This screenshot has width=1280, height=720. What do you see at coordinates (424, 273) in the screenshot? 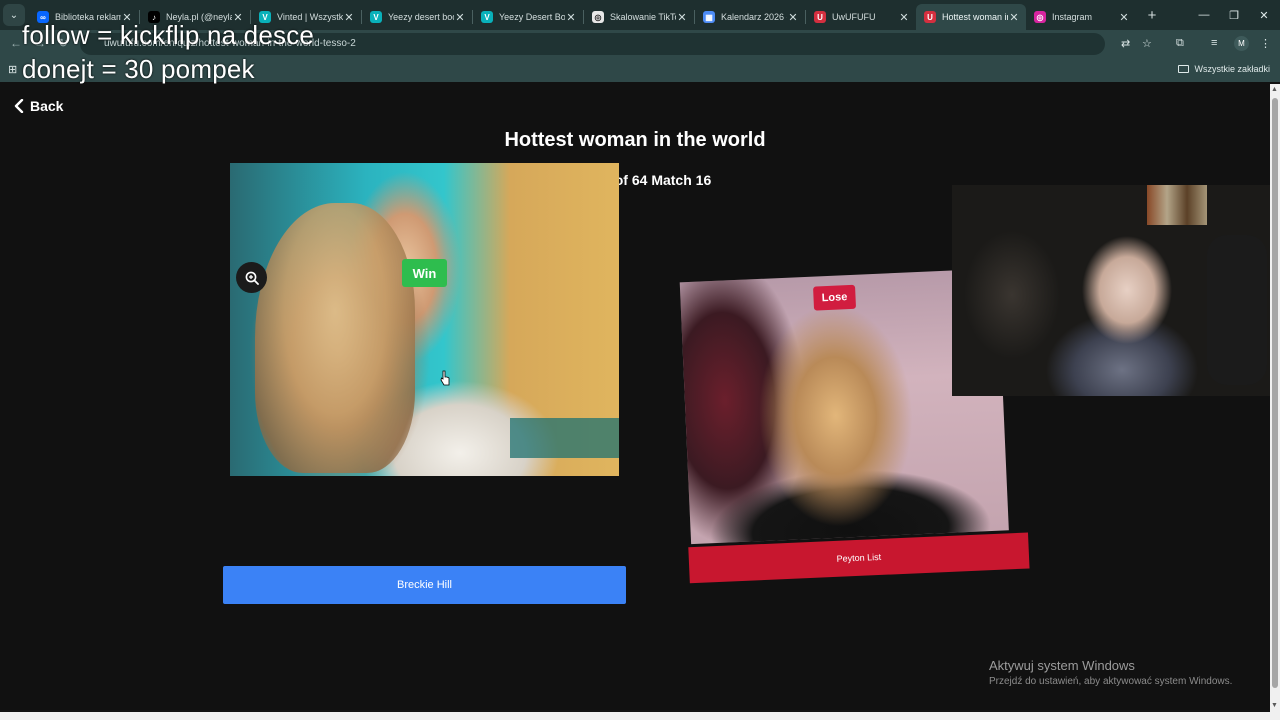
I see `win-badge: Win` at bounding box center [424, 273].